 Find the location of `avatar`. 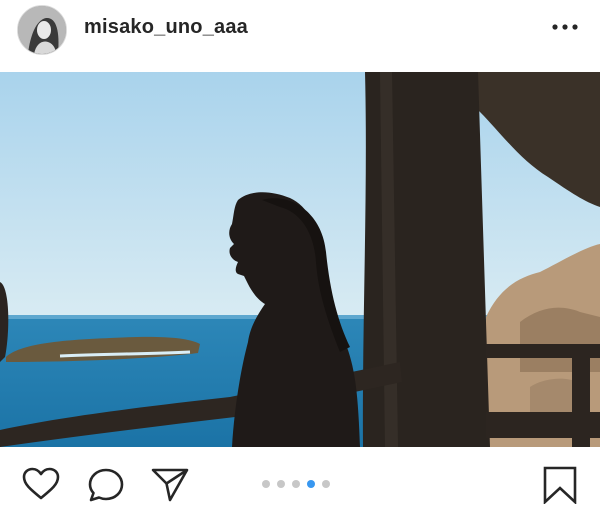

avatar is located at coordinates (42, 30).